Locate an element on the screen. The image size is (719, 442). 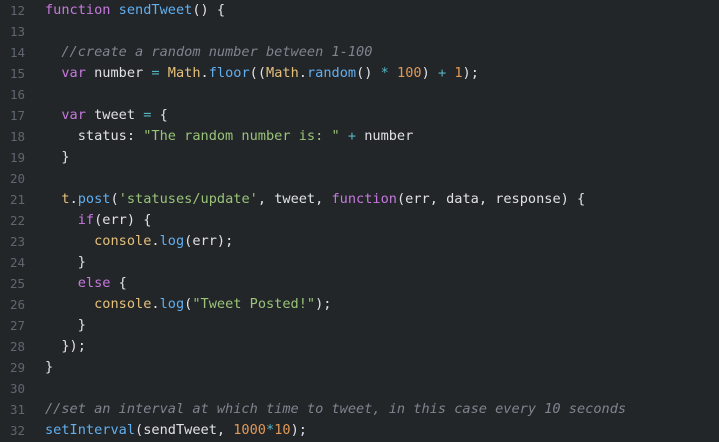
line-number: 25 is located at coordinates (17, 283).